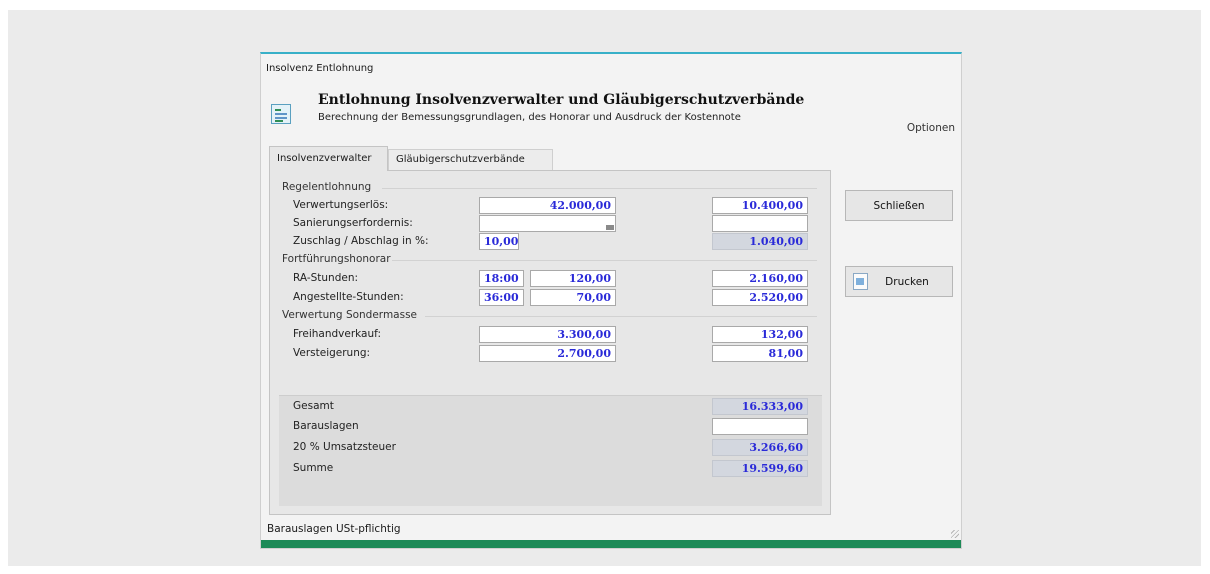 This screenshot has height=574, width=1210. What do you see at coordinates (760, 241) in the screenshot?
I see `zuschlag-result: 1.040,00` at bounding box center [760, 241].